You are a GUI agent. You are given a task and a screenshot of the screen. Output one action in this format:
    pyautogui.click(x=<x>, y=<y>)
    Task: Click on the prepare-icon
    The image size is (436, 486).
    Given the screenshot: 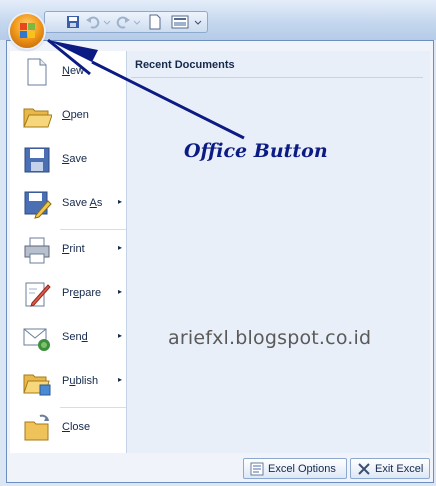 What is the action you would take?
    pyautogui.click(x=37, y=294)
    